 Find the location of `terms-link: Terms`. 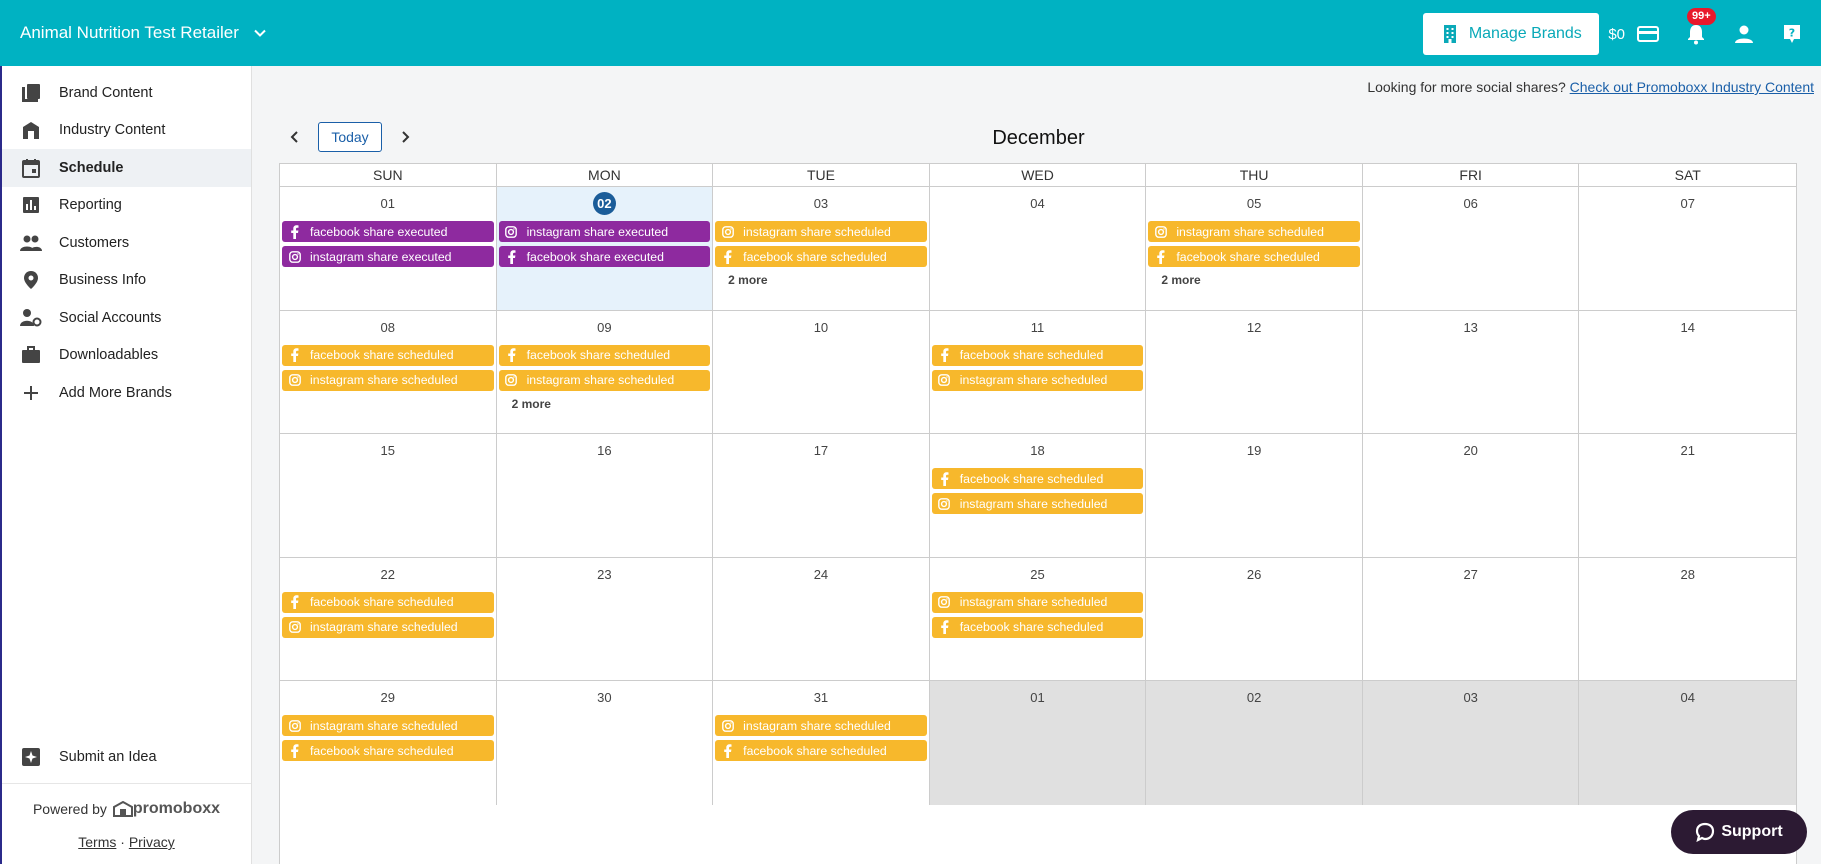

terms-link: Terms is located at coordinates (97, 842).